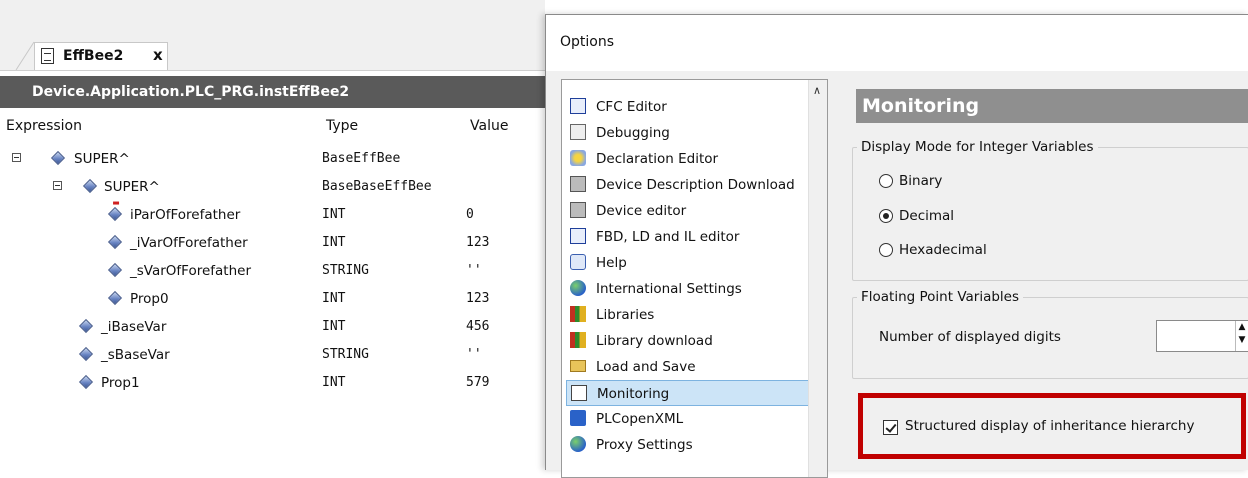  I want to click on category-plcopenxml: PLCopenXML, so click(688, 419).